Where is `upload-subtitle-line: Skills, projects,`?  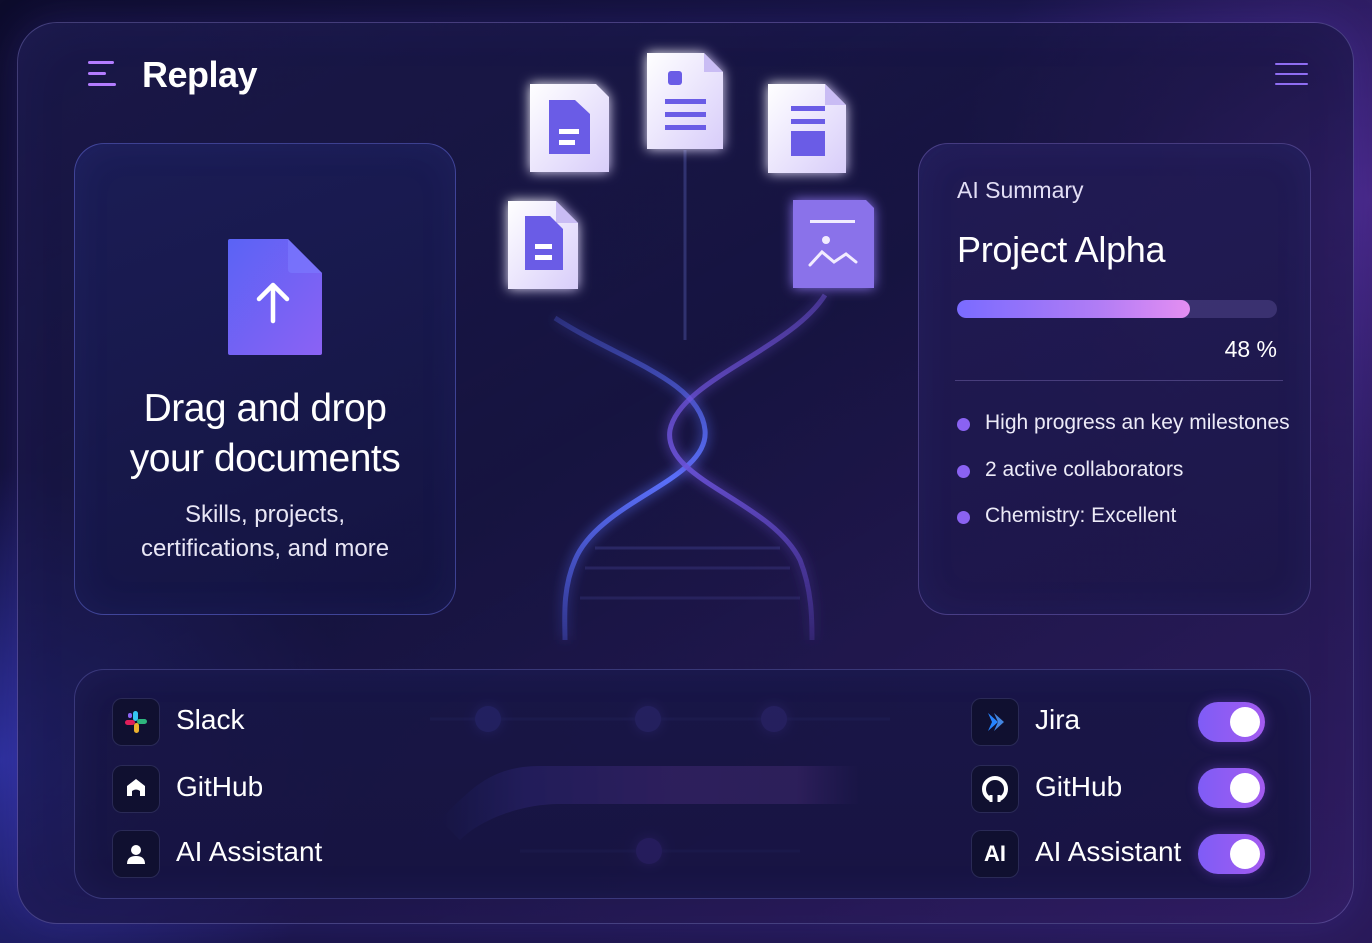
upload-subtitle-line: Skills, projects, is located at coordinates (265, 514).